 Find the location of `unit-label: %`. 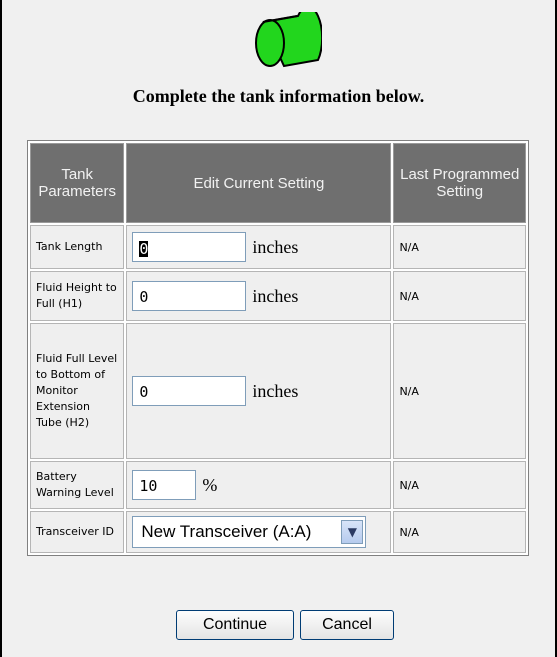

unit-label: % is located at coordinates (210, 484).